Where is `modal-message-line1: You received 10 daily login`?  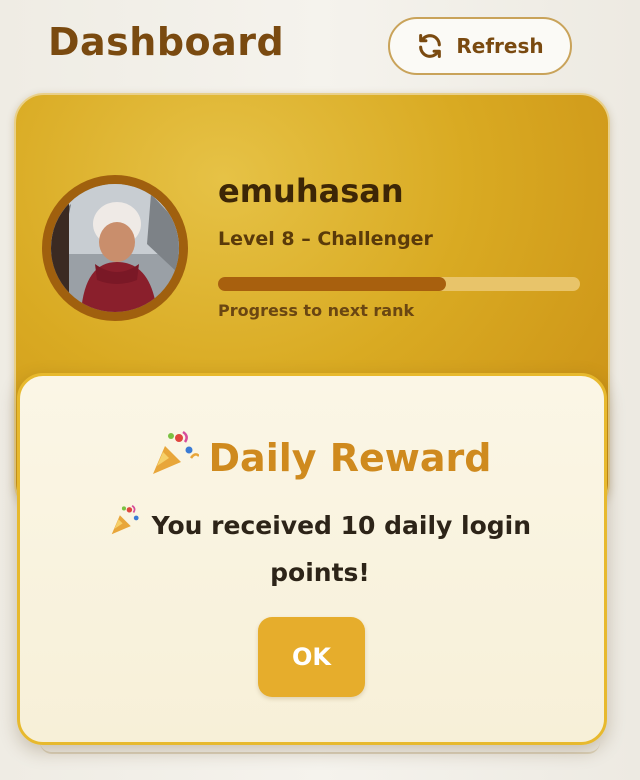
modal-message-line1: You received 10 daily login is located at coordinates (341, 525).